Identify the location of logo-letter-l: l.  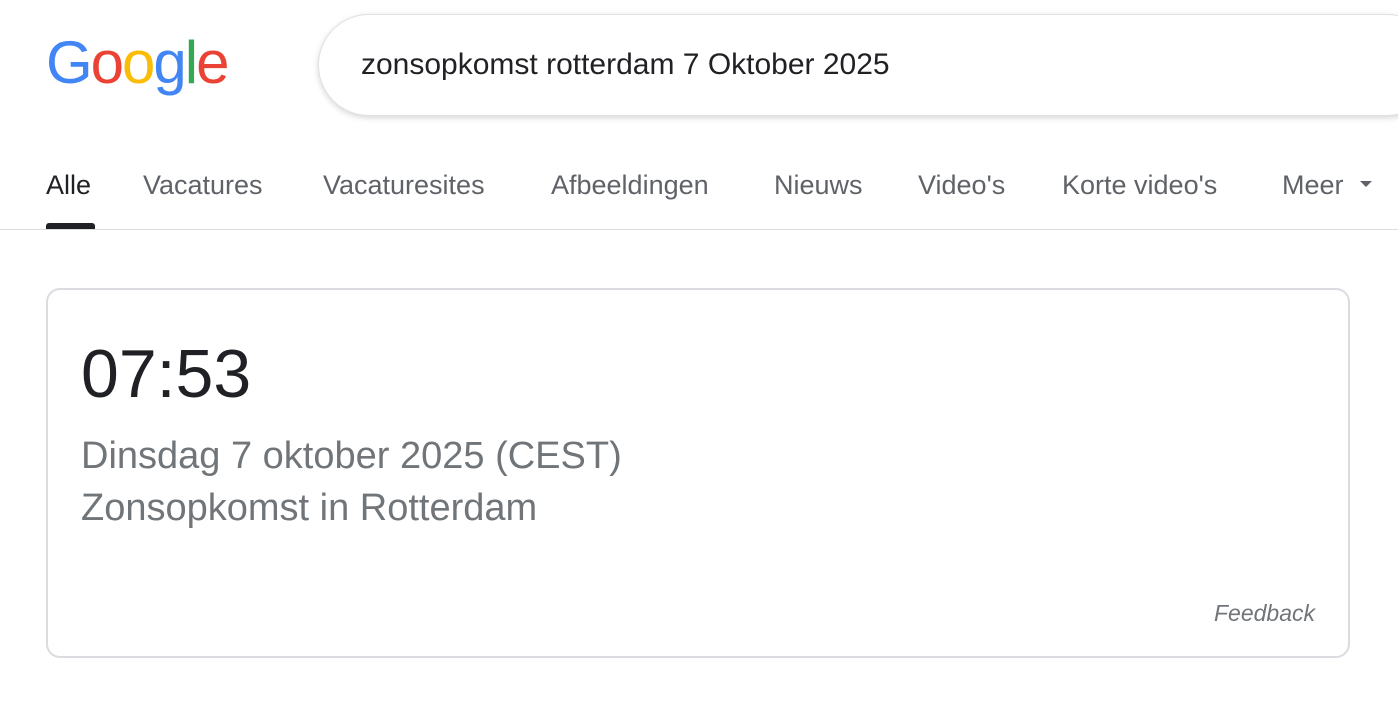
(191, 62).